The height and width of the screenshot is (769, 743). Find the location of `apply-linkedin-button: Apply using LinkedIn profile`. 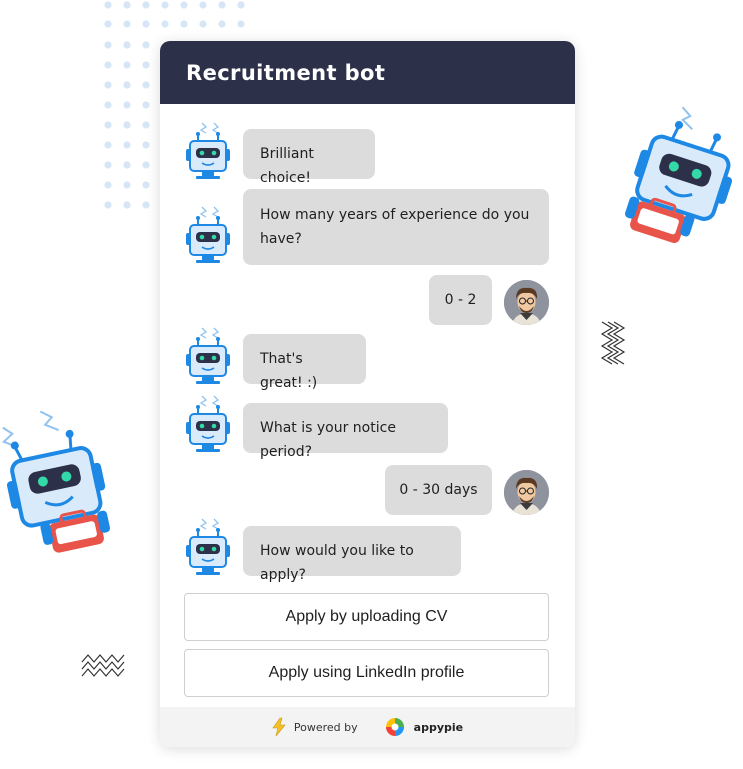

apply-linkedin-button: Apply using LinkedIn profile is located at coordinates (366, 673).